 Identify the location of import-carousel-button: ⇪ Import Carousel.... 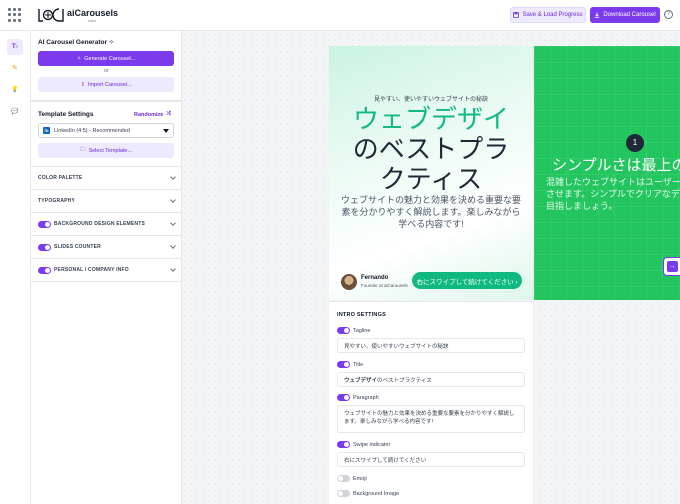
(106, 84).